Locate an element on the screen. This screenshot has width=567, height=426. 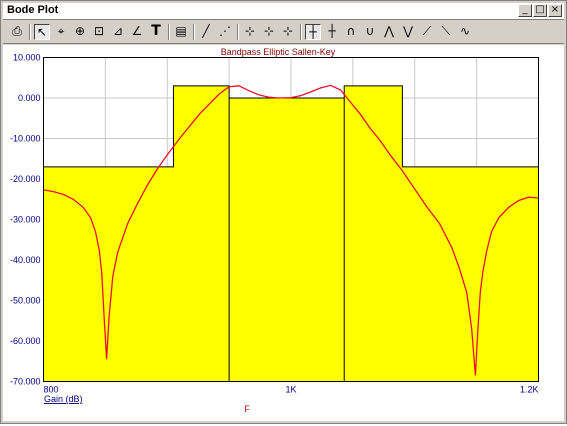
y-axis-label: Gain (dB) is located at coordinates (63, 399).